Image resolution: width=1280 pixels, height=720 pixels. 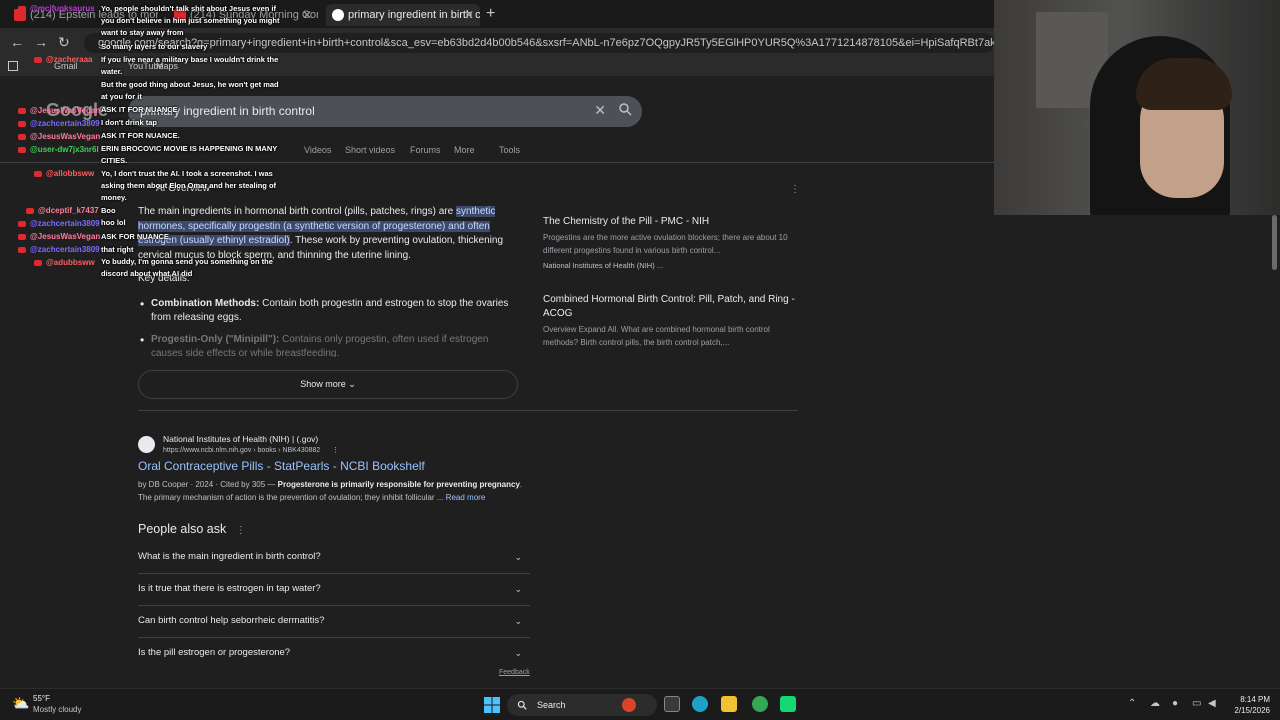 I want to click on clear-icon: ✕, so click(x=600, y=110).